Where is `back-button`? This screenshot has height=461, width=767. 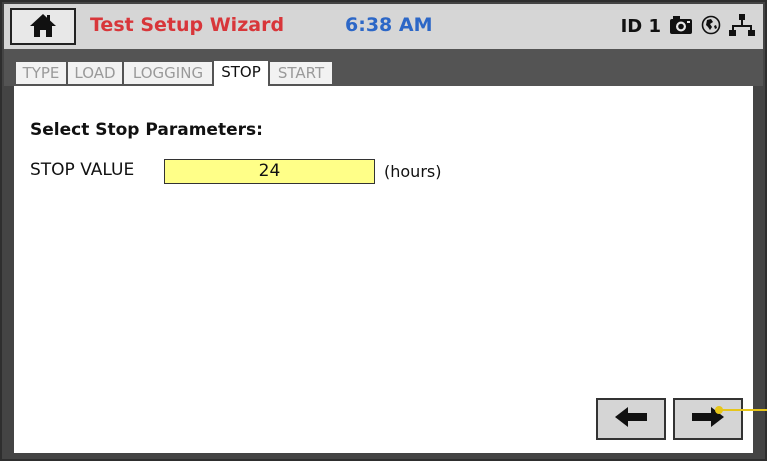 back-button is located at coordinates (631, 419).